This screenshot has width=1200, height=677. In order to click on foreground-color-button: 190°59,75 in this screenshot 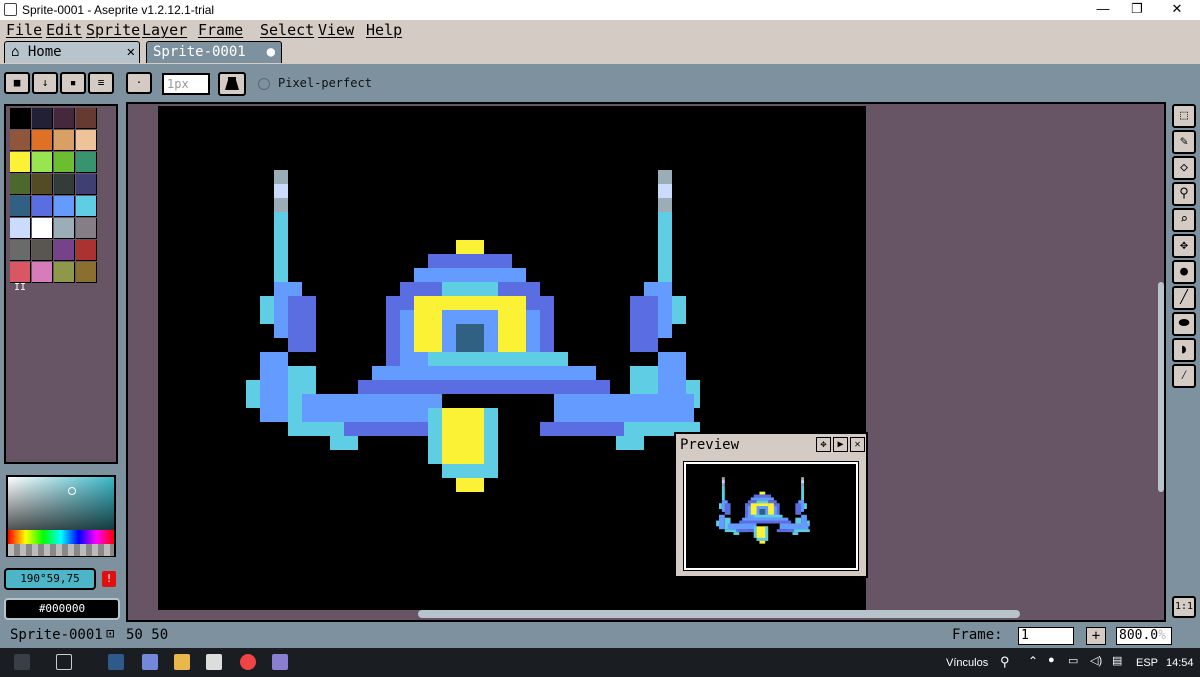, I will do `click(50, 579)`.